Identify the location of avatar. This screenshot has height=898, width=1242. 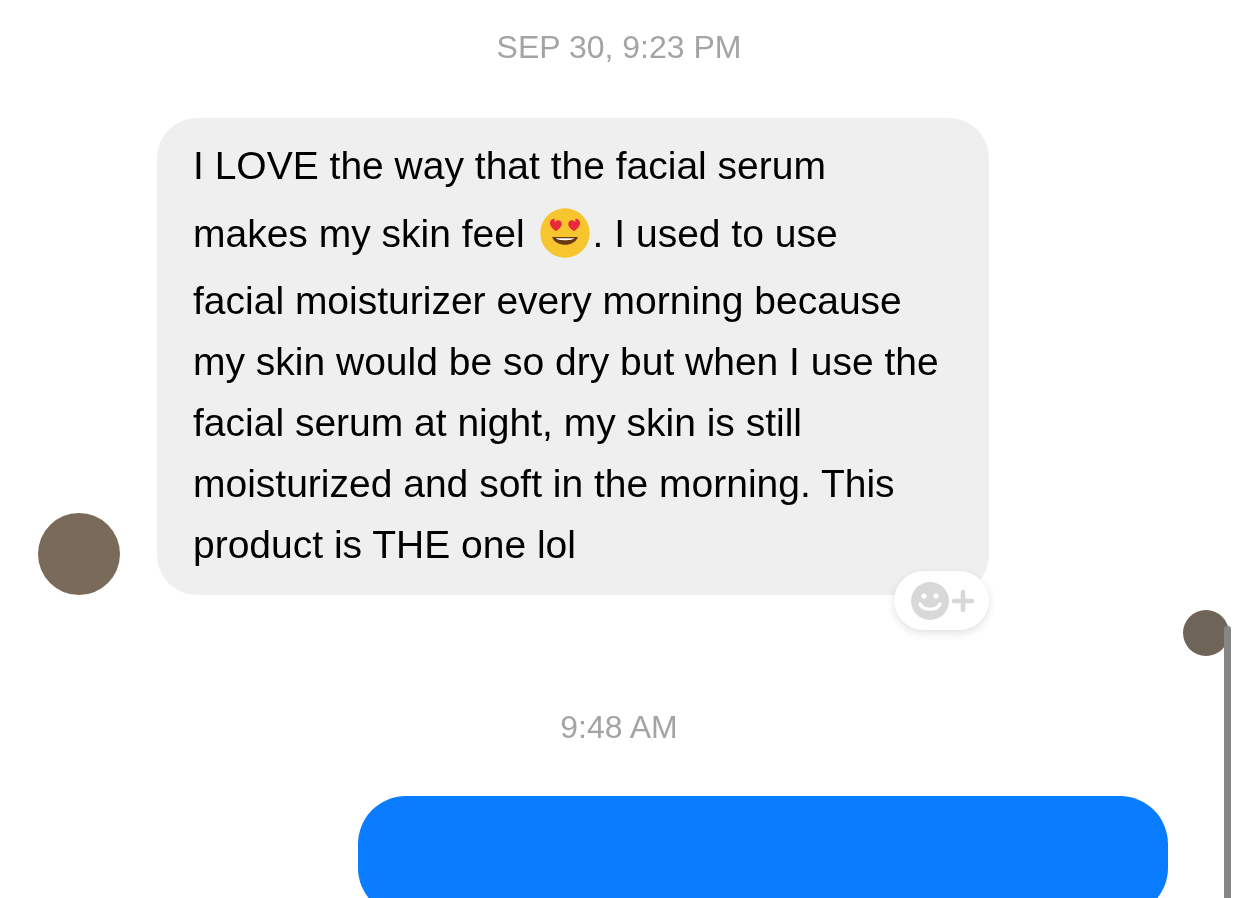
(1206, 633).